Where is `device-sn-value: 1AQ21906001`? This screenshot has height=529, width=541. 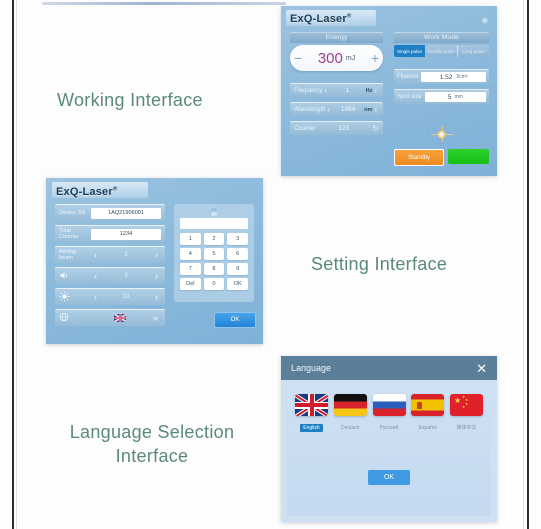
device-sn-value: 1AQ21906001 is located at coordinates (126, 213).